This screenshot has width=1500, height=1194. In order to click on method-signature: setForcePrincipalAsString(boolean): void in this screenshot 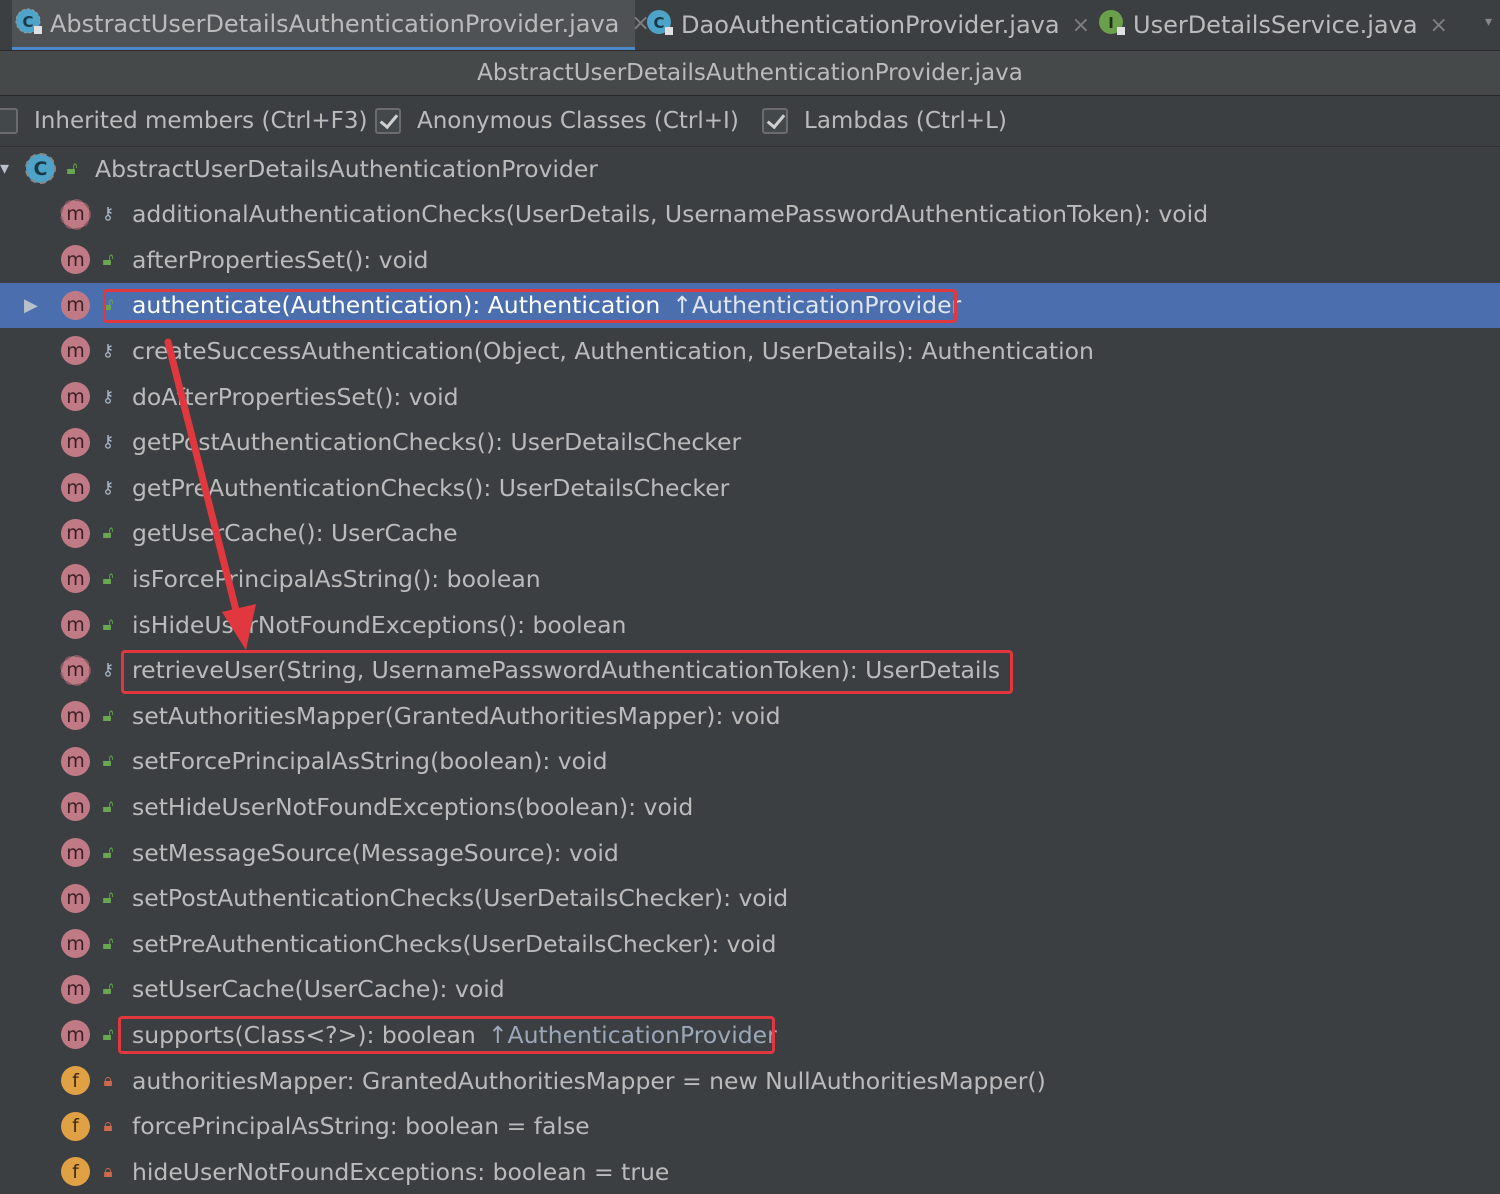, I will do `click(370, 761)`.